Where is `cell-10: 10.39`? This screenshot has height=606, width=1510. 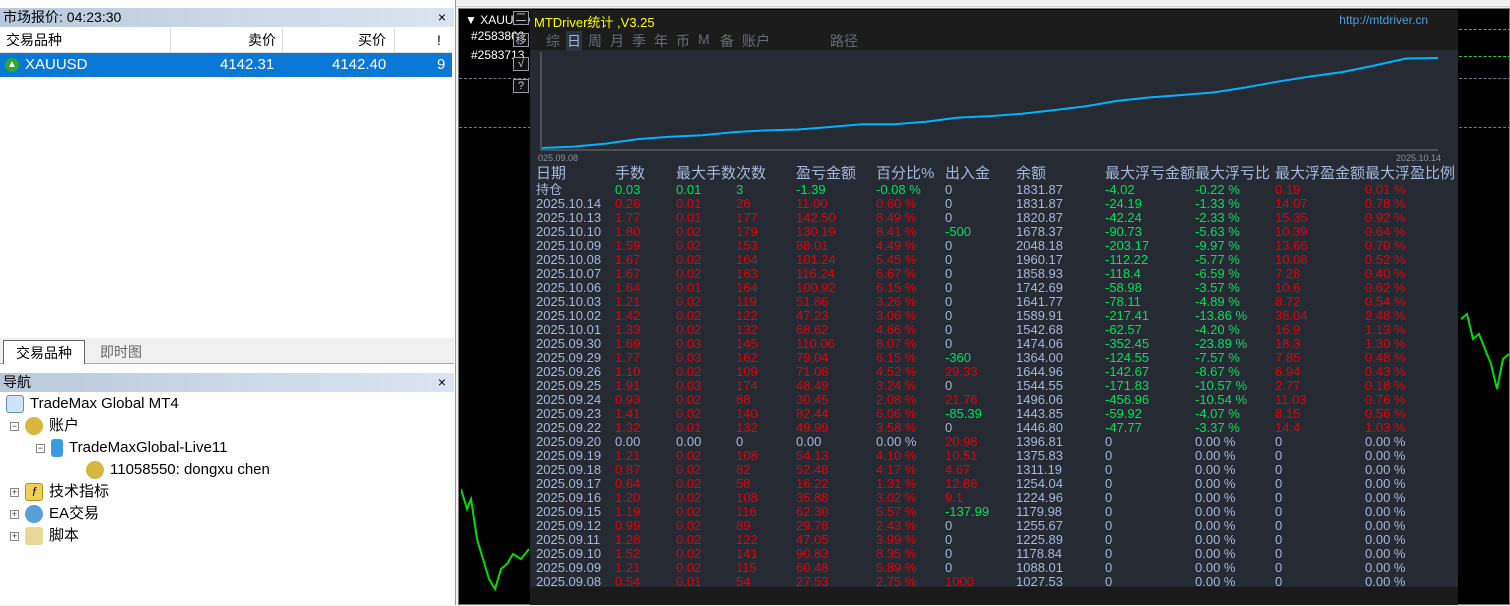
cell-10: 10.39 is located at coordinates (1291, 231).